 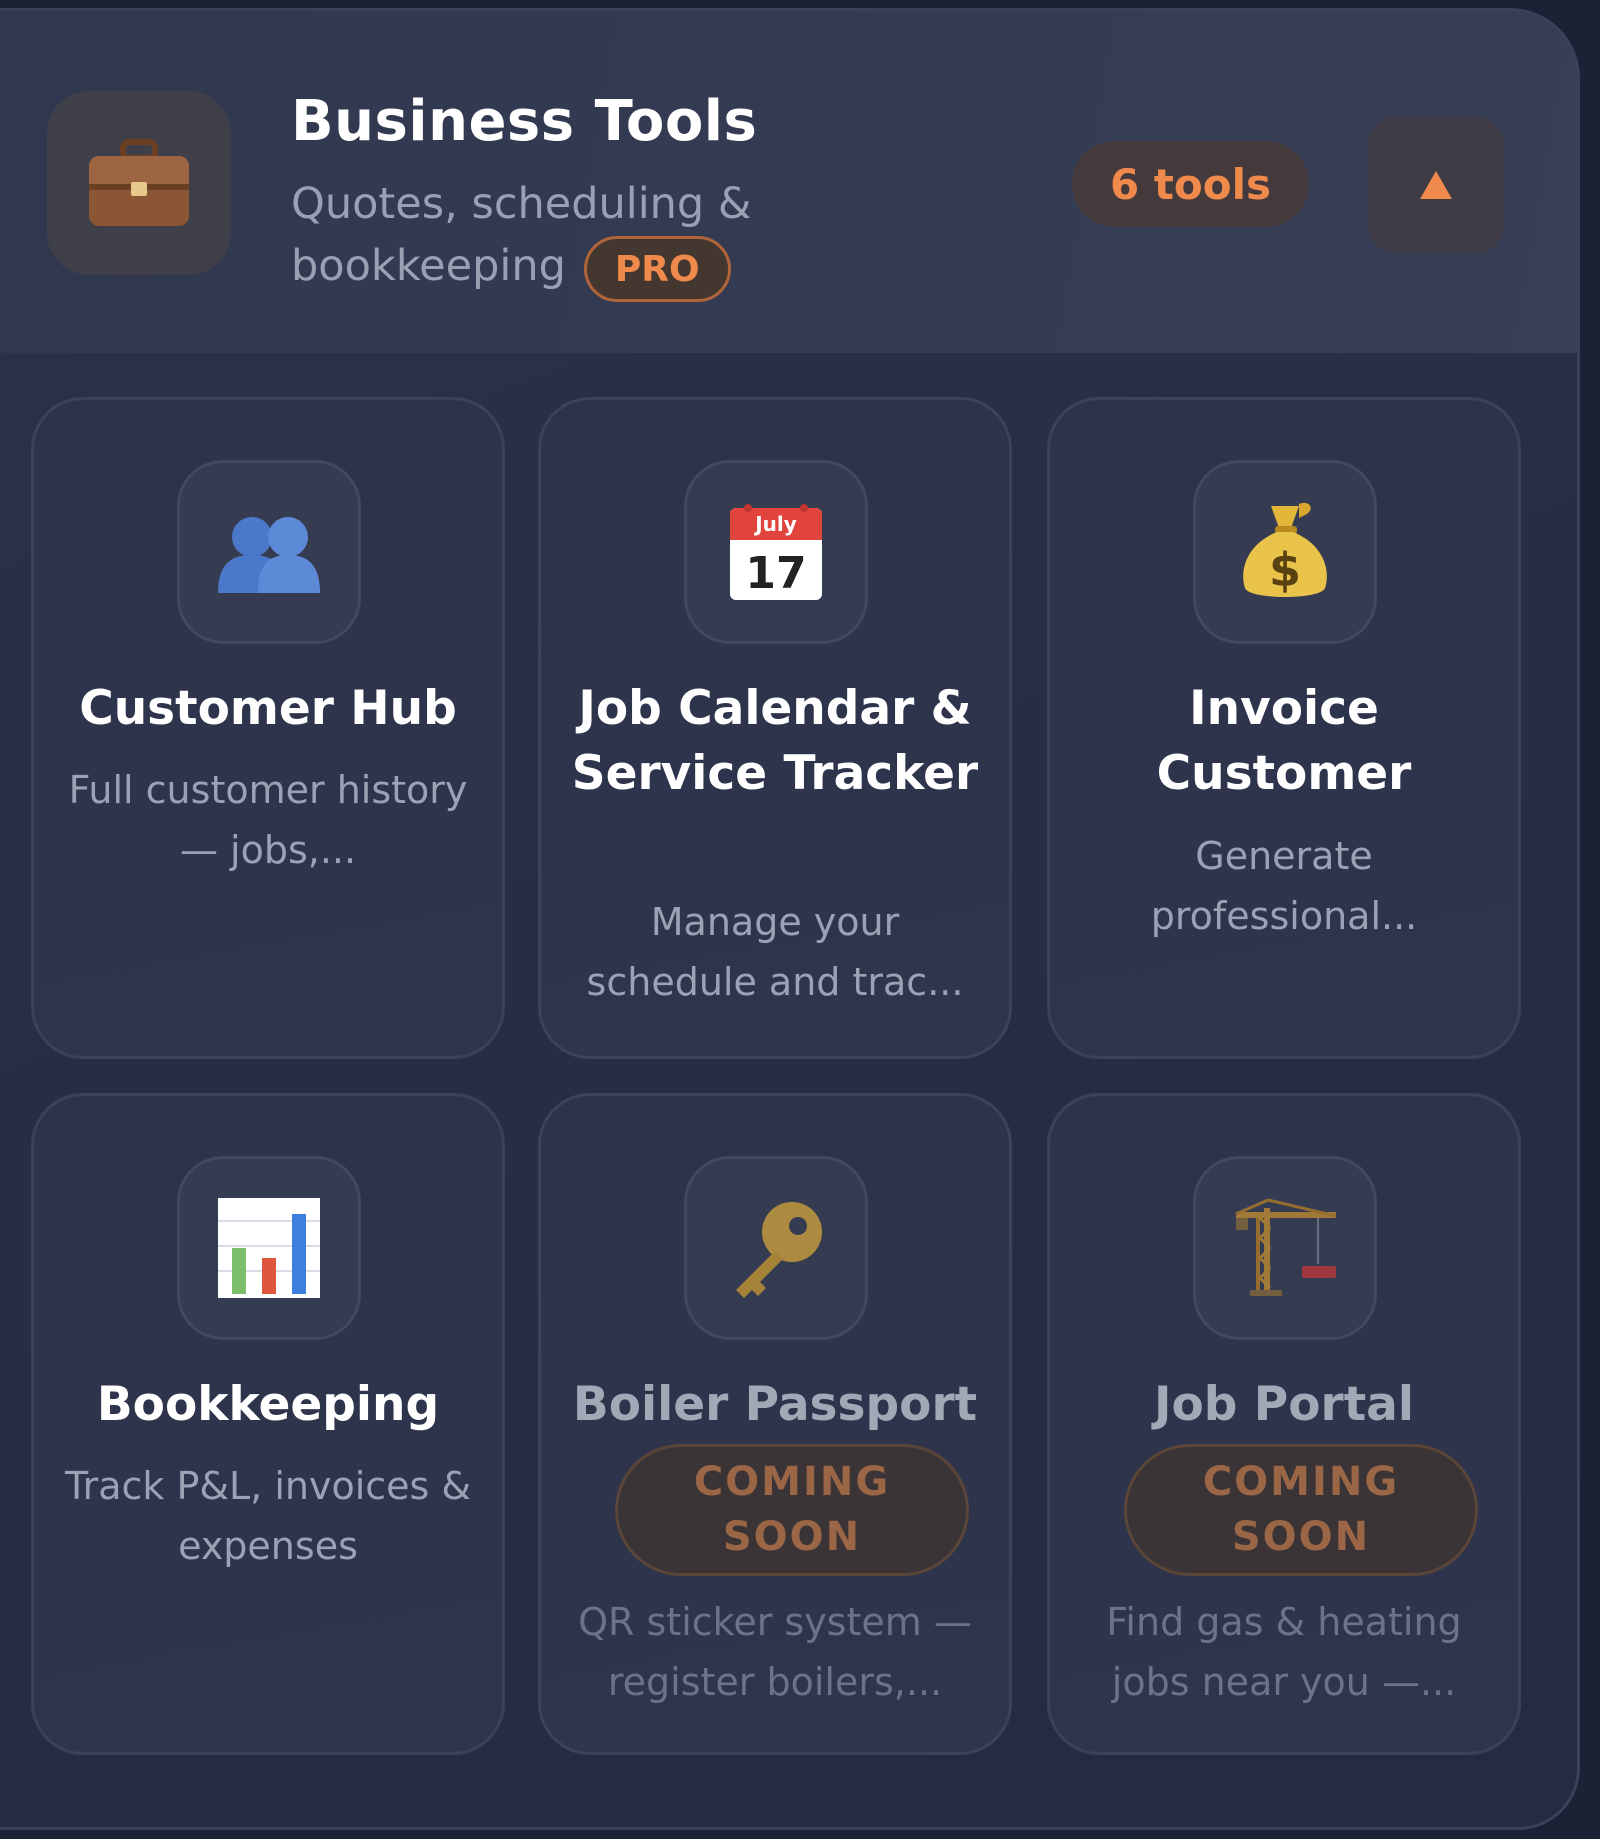 What do you see at coordinates (1190, 184) in the screenshot?
I see `tool-count-badge: 6 tools` at bounding box center [1190, 184].